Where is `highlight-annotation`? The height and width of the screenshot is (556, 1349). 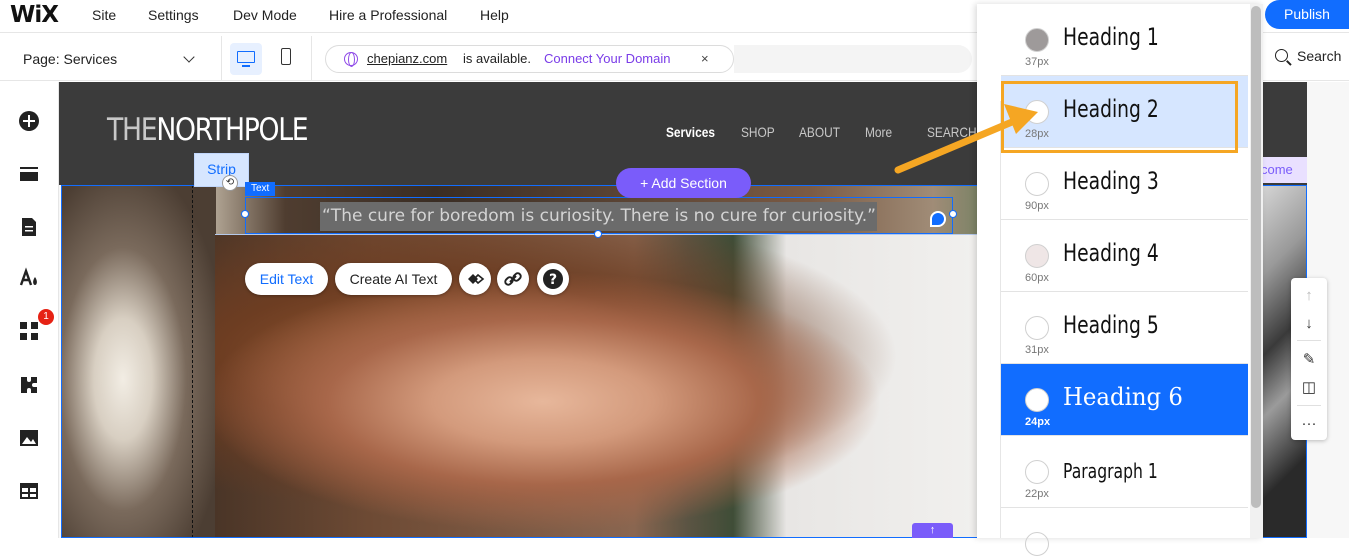 highlight-annotation is located at coordinates (1119, 117).